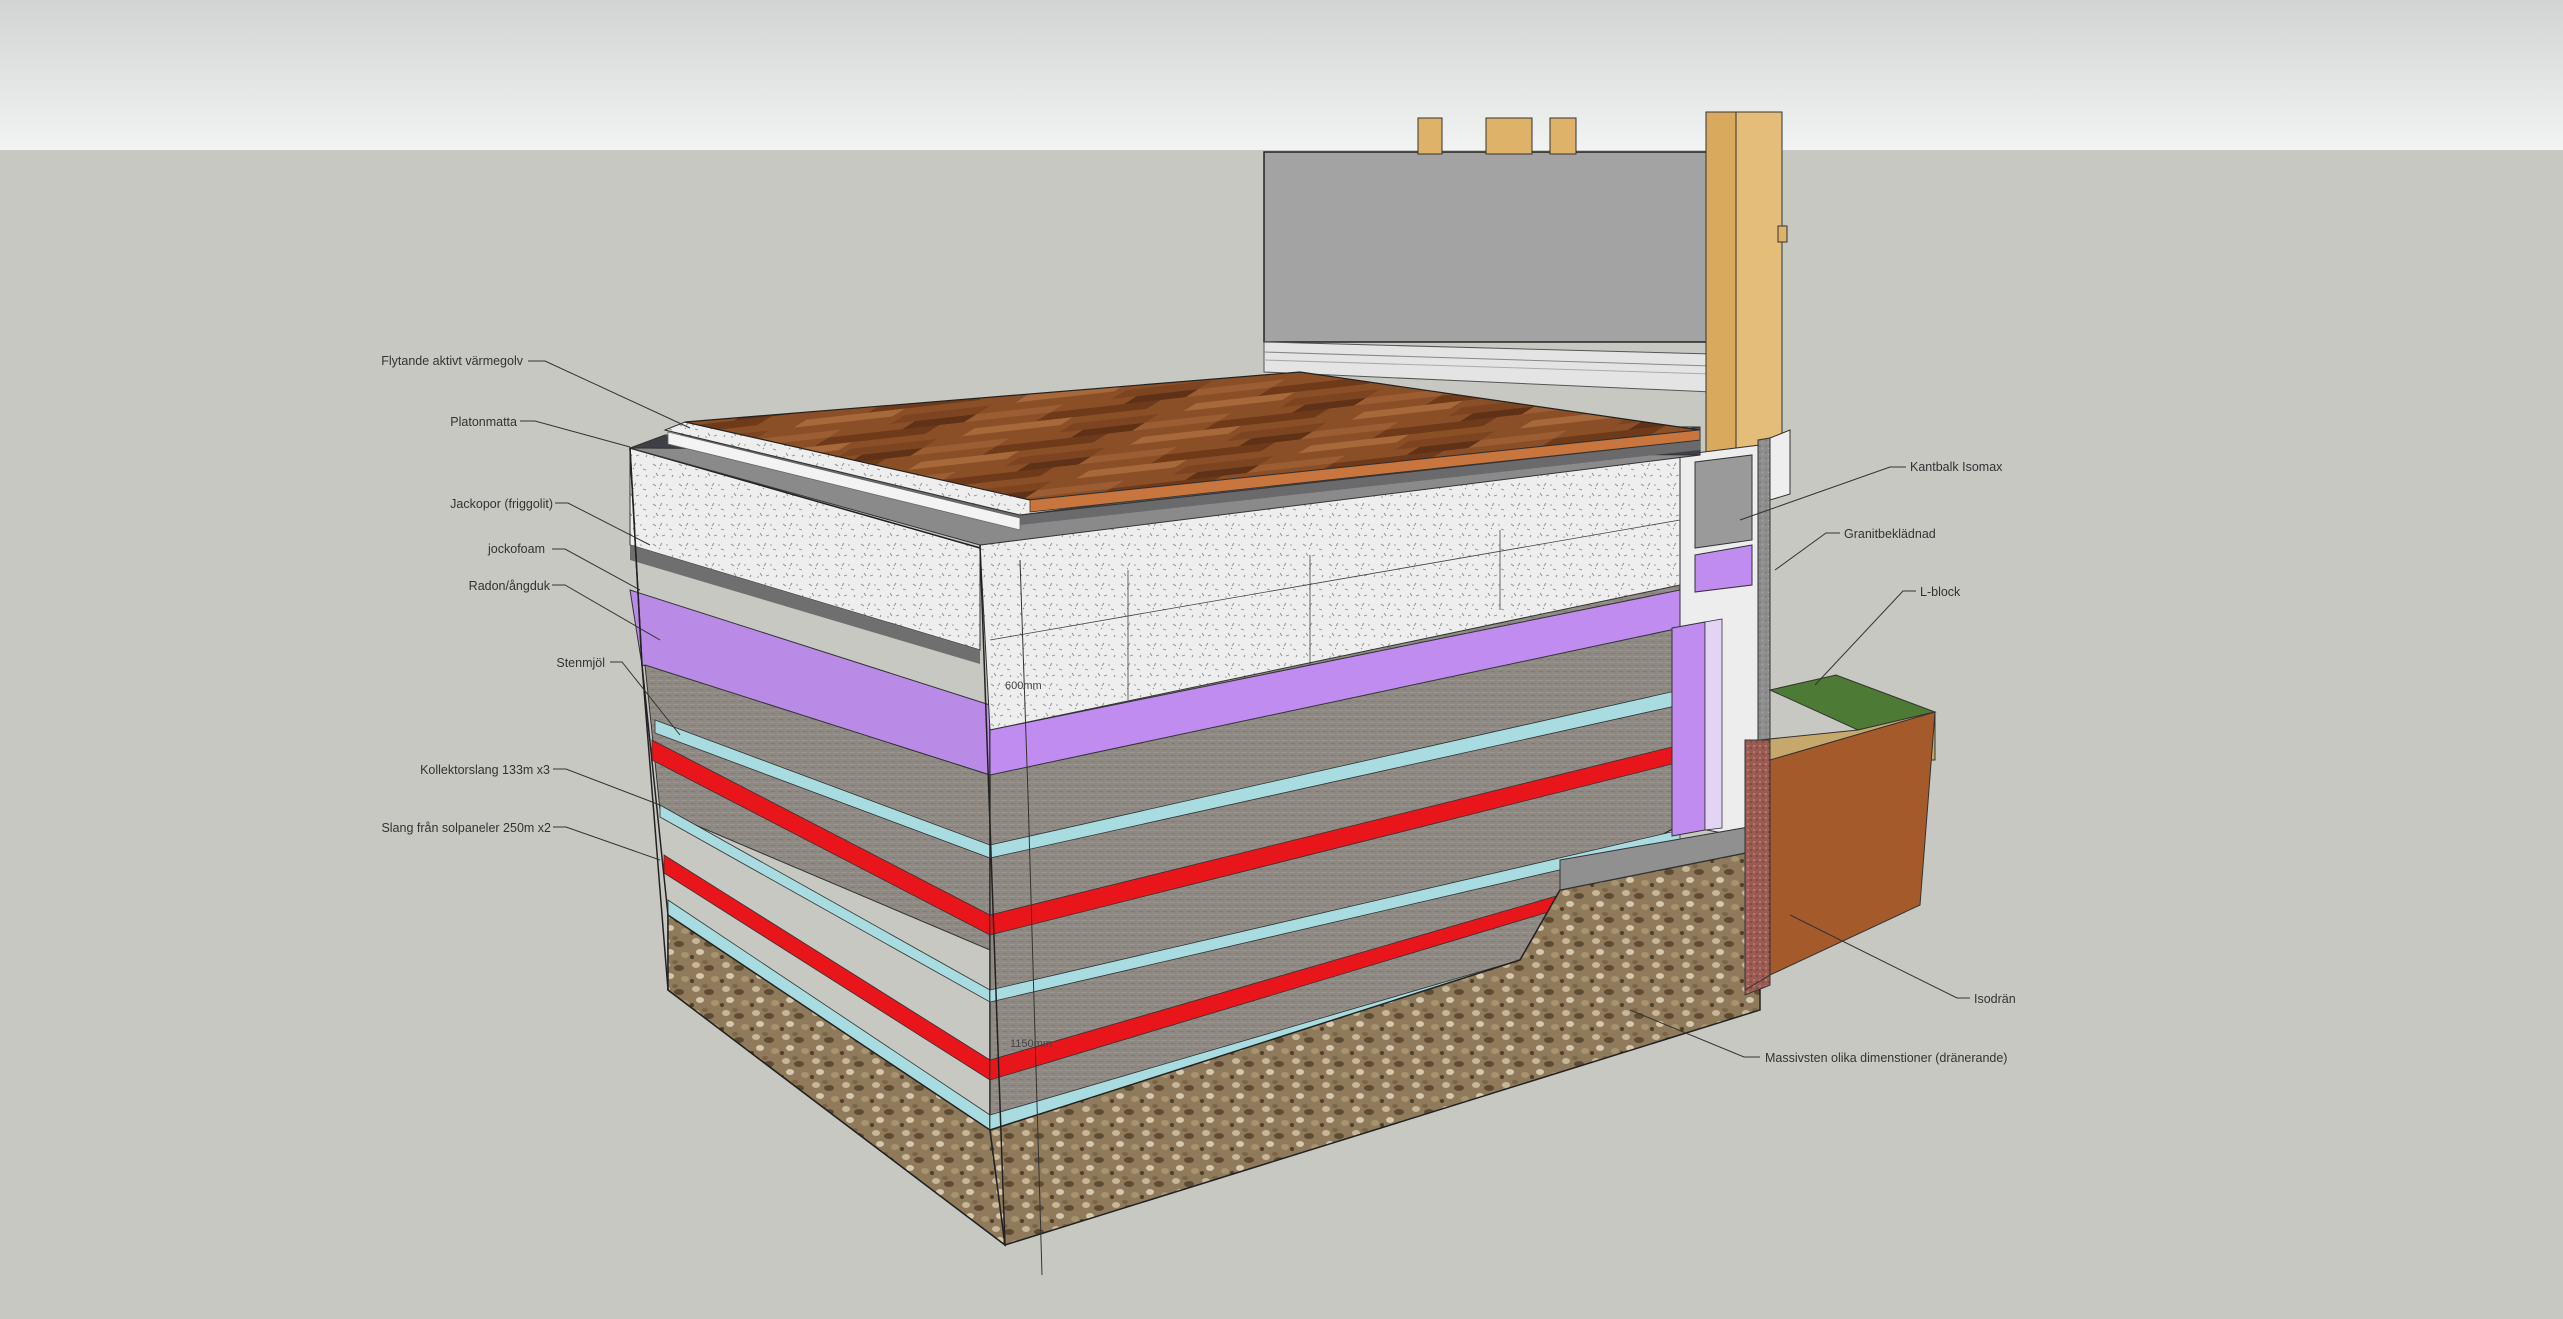 This screenshot has width=2563, height=1319. Describe the element at coordinates (1488, 272) in the screenshot. I see `interior-wall` at that location.